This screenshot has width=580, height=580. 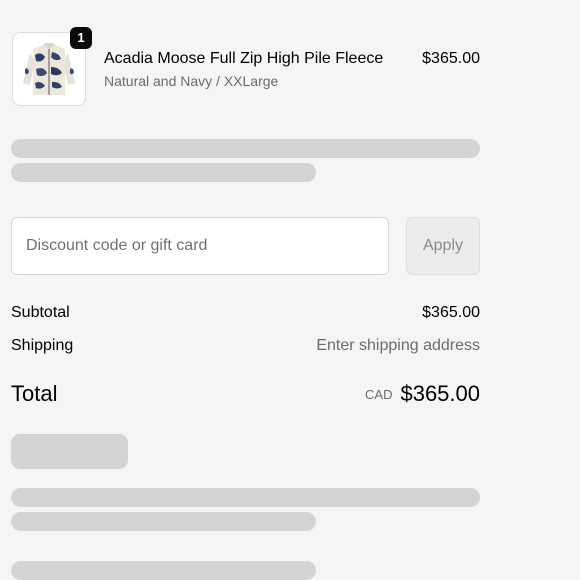 I want to click on total-value: CAD $365.00, so click(x=422, y=394).